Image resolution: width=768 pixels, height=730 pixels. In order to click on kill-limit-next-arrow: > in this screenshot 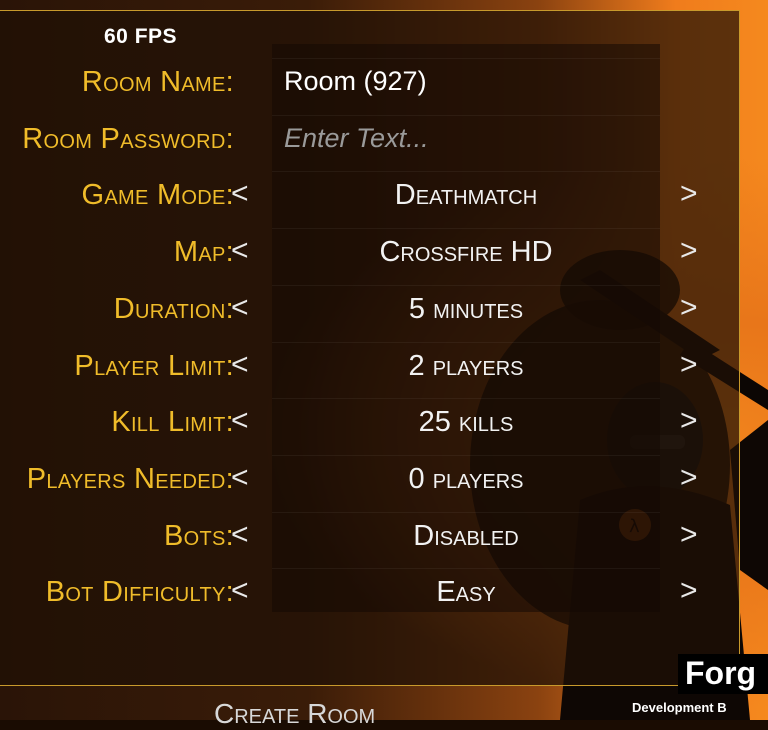, I will do `click(689, 421)`.